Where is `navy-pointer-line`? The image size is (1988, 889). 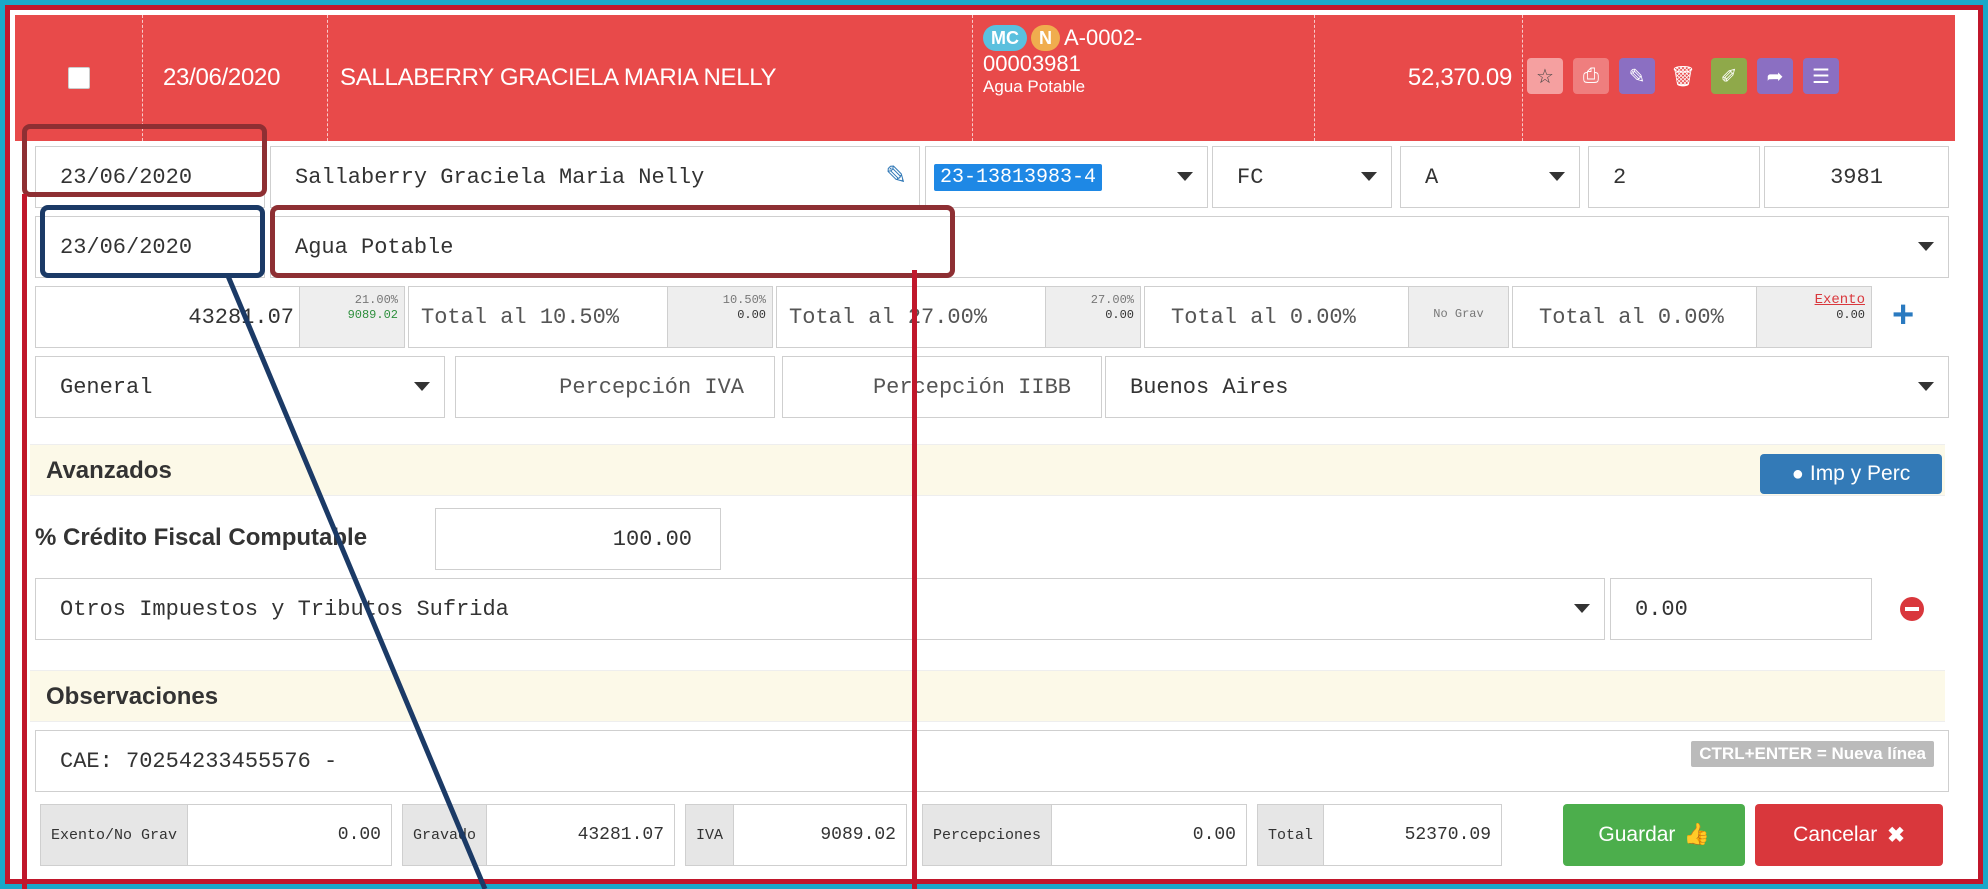
navy-pointer-line is located at coordinates (356, 582).